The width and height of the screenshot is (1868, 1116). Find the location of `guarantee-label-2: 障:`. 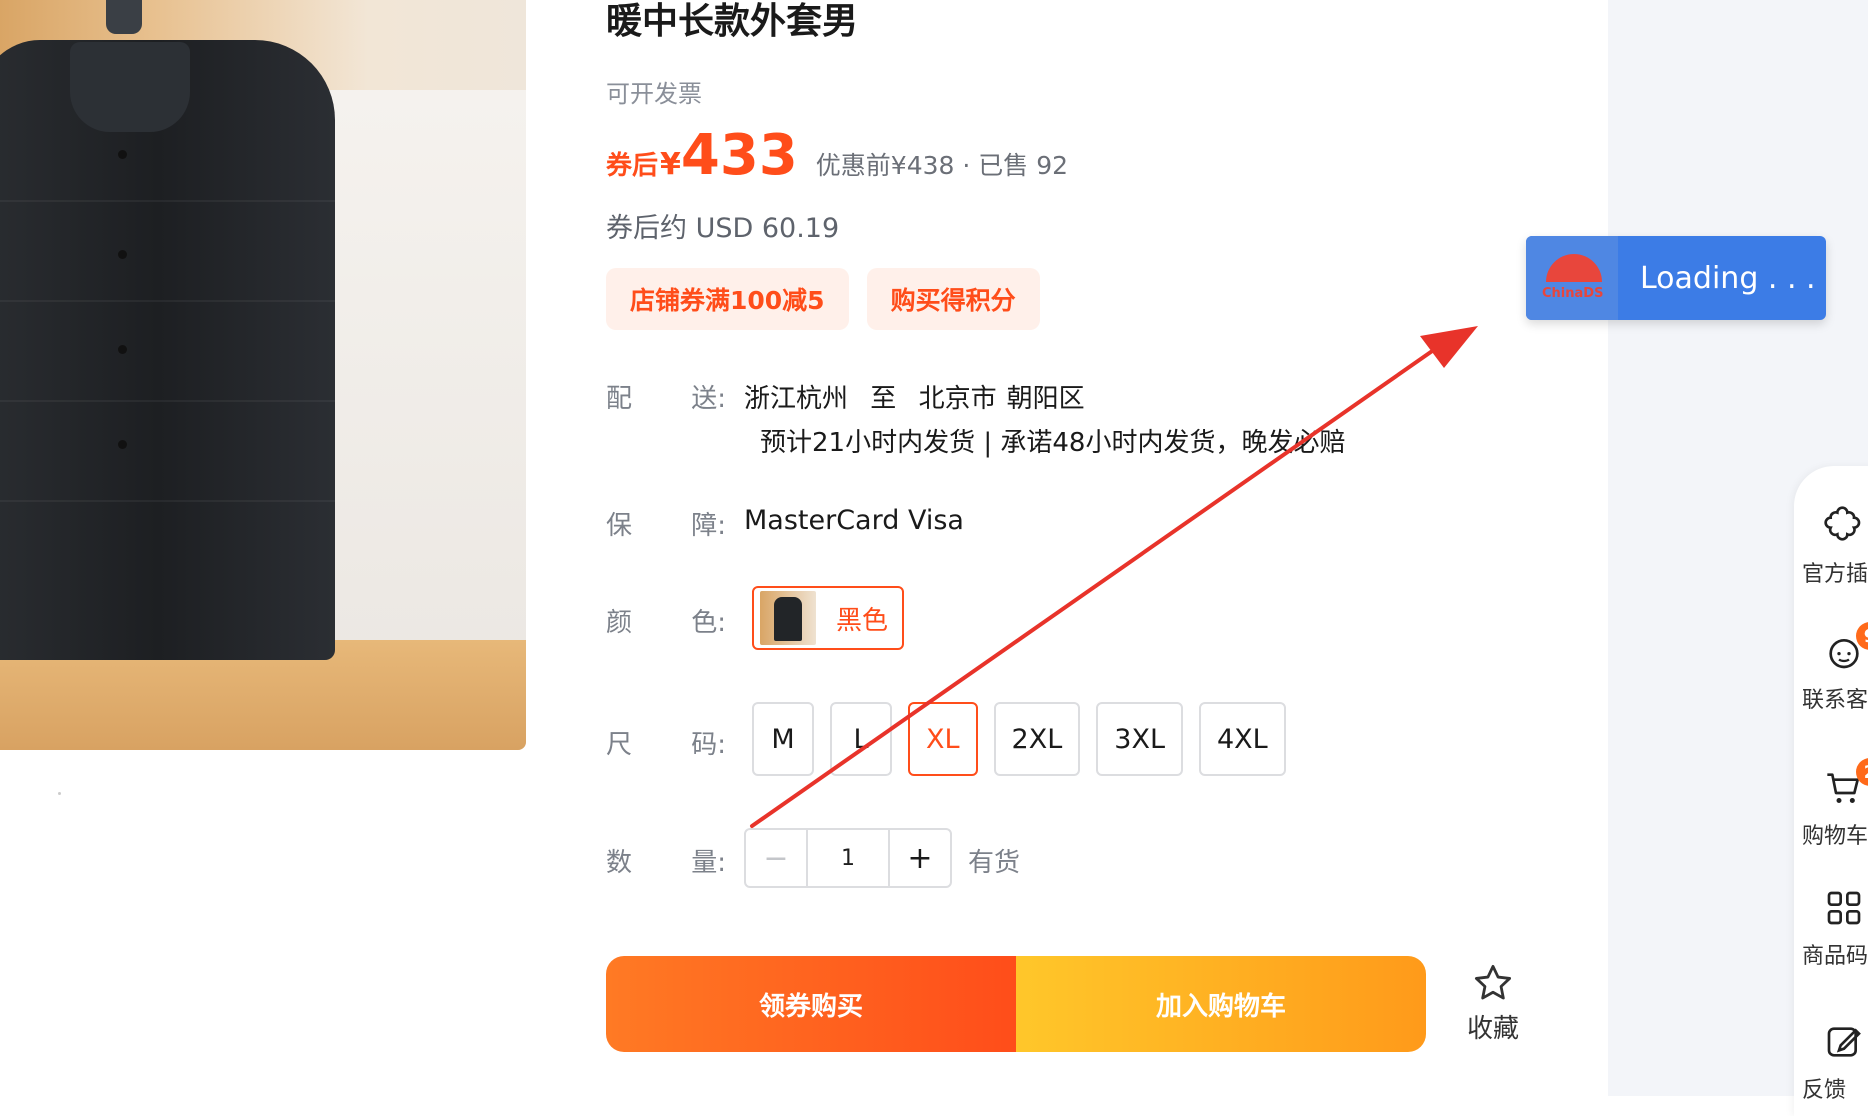

guarantee-label-2: 障: is located at coordinates (708, 526).